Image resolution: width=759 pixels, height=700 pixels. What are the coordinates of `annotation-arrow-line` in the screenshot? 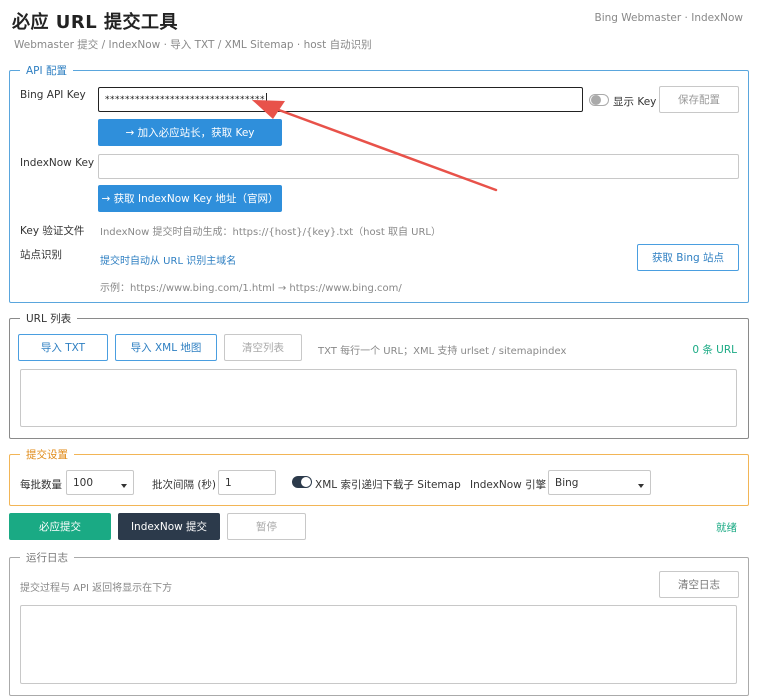 It's located at (382, 148).